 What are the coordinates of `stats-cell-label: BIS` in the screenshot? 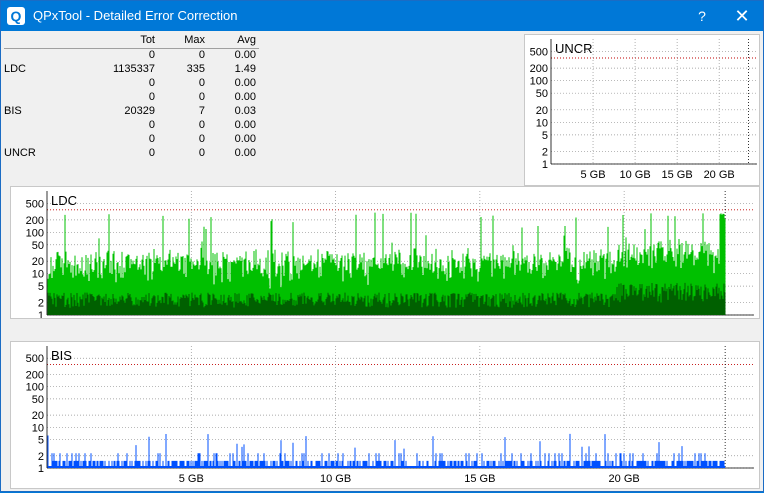 It's located at (13, 111).